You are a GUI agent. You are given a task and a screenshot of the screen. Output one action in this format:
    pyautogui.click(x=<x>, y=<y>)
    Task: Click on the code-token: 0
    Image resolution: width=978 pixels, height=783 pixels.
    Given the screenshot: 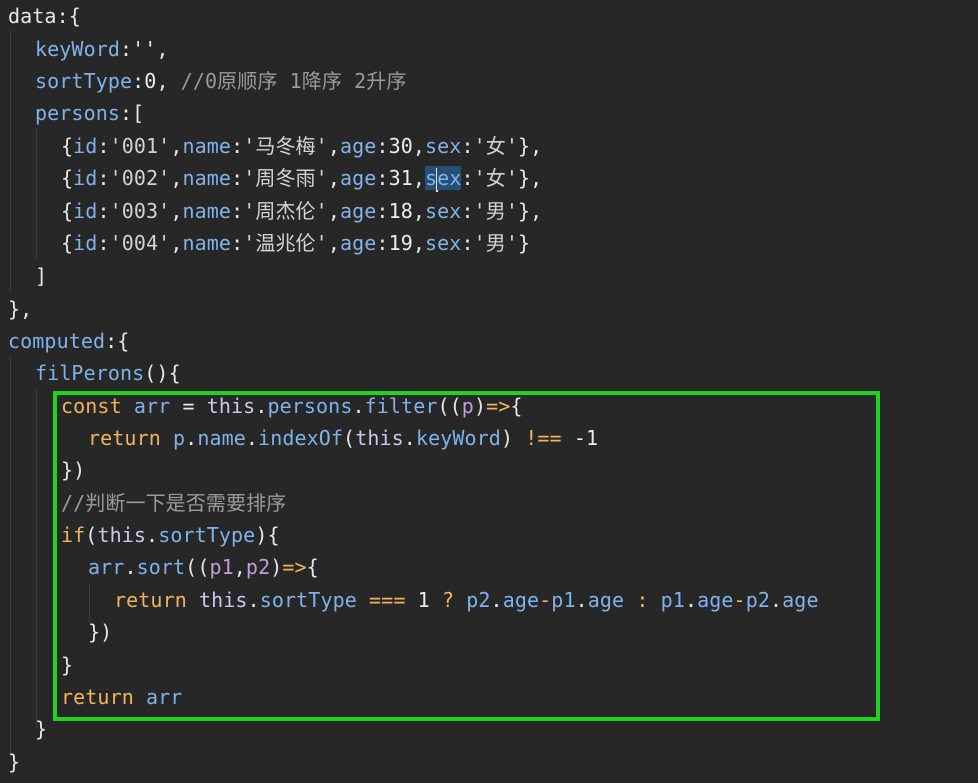 What is the action you would take?
    pyautogui.click(x=150, y=81)
    